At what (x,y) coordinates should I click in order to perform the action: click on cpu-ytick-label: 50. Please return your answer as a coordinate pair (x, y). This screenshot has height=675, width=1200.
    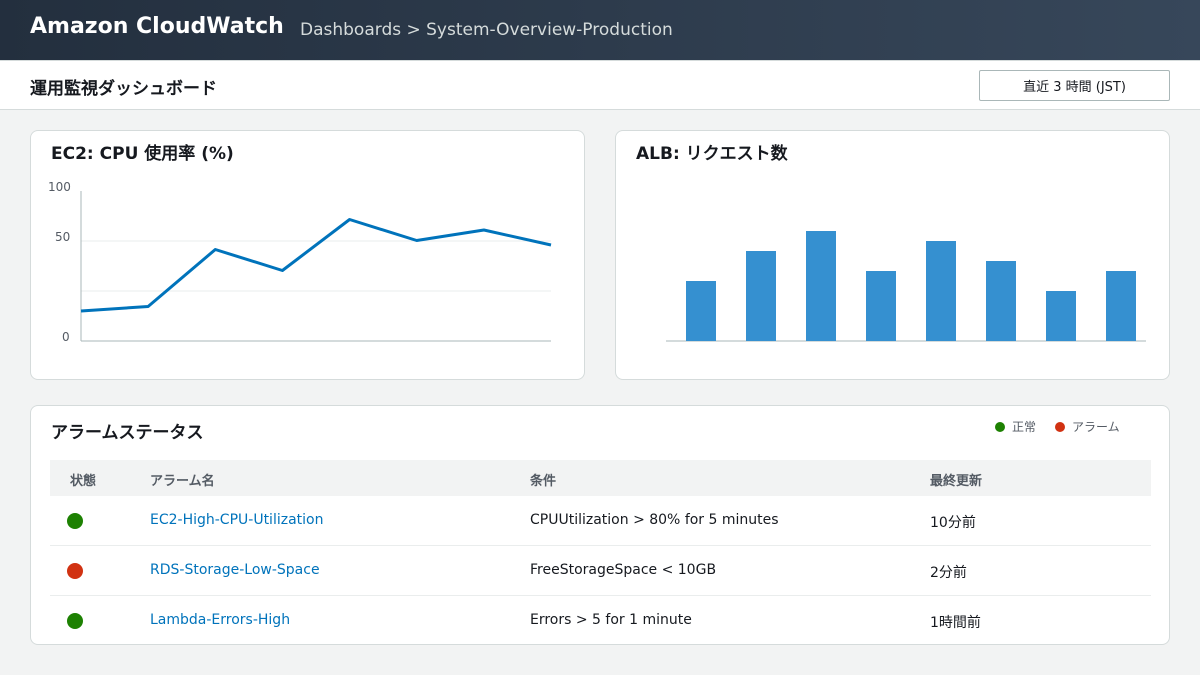
    Looking at the image, I should click on (62, 237).